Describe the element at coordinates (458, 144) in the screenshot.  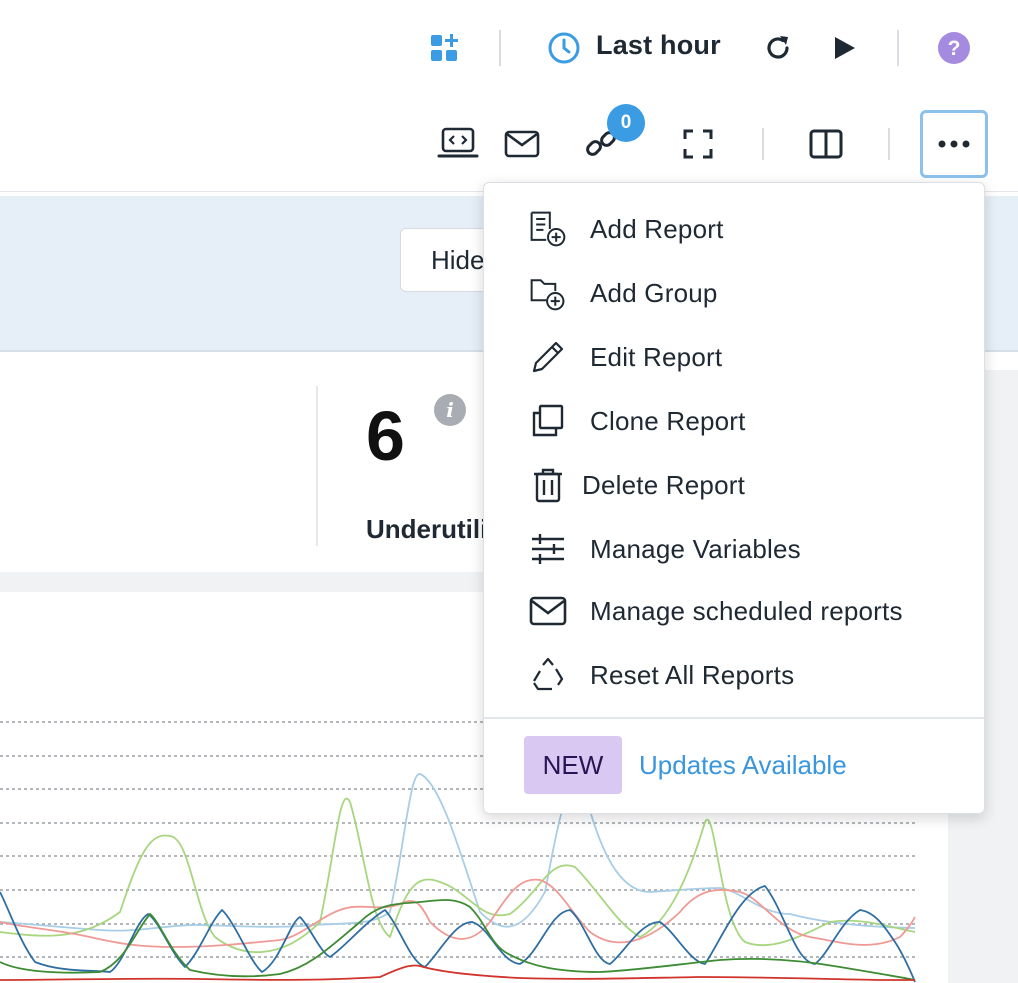
I see `embed-code-icon` at that location.